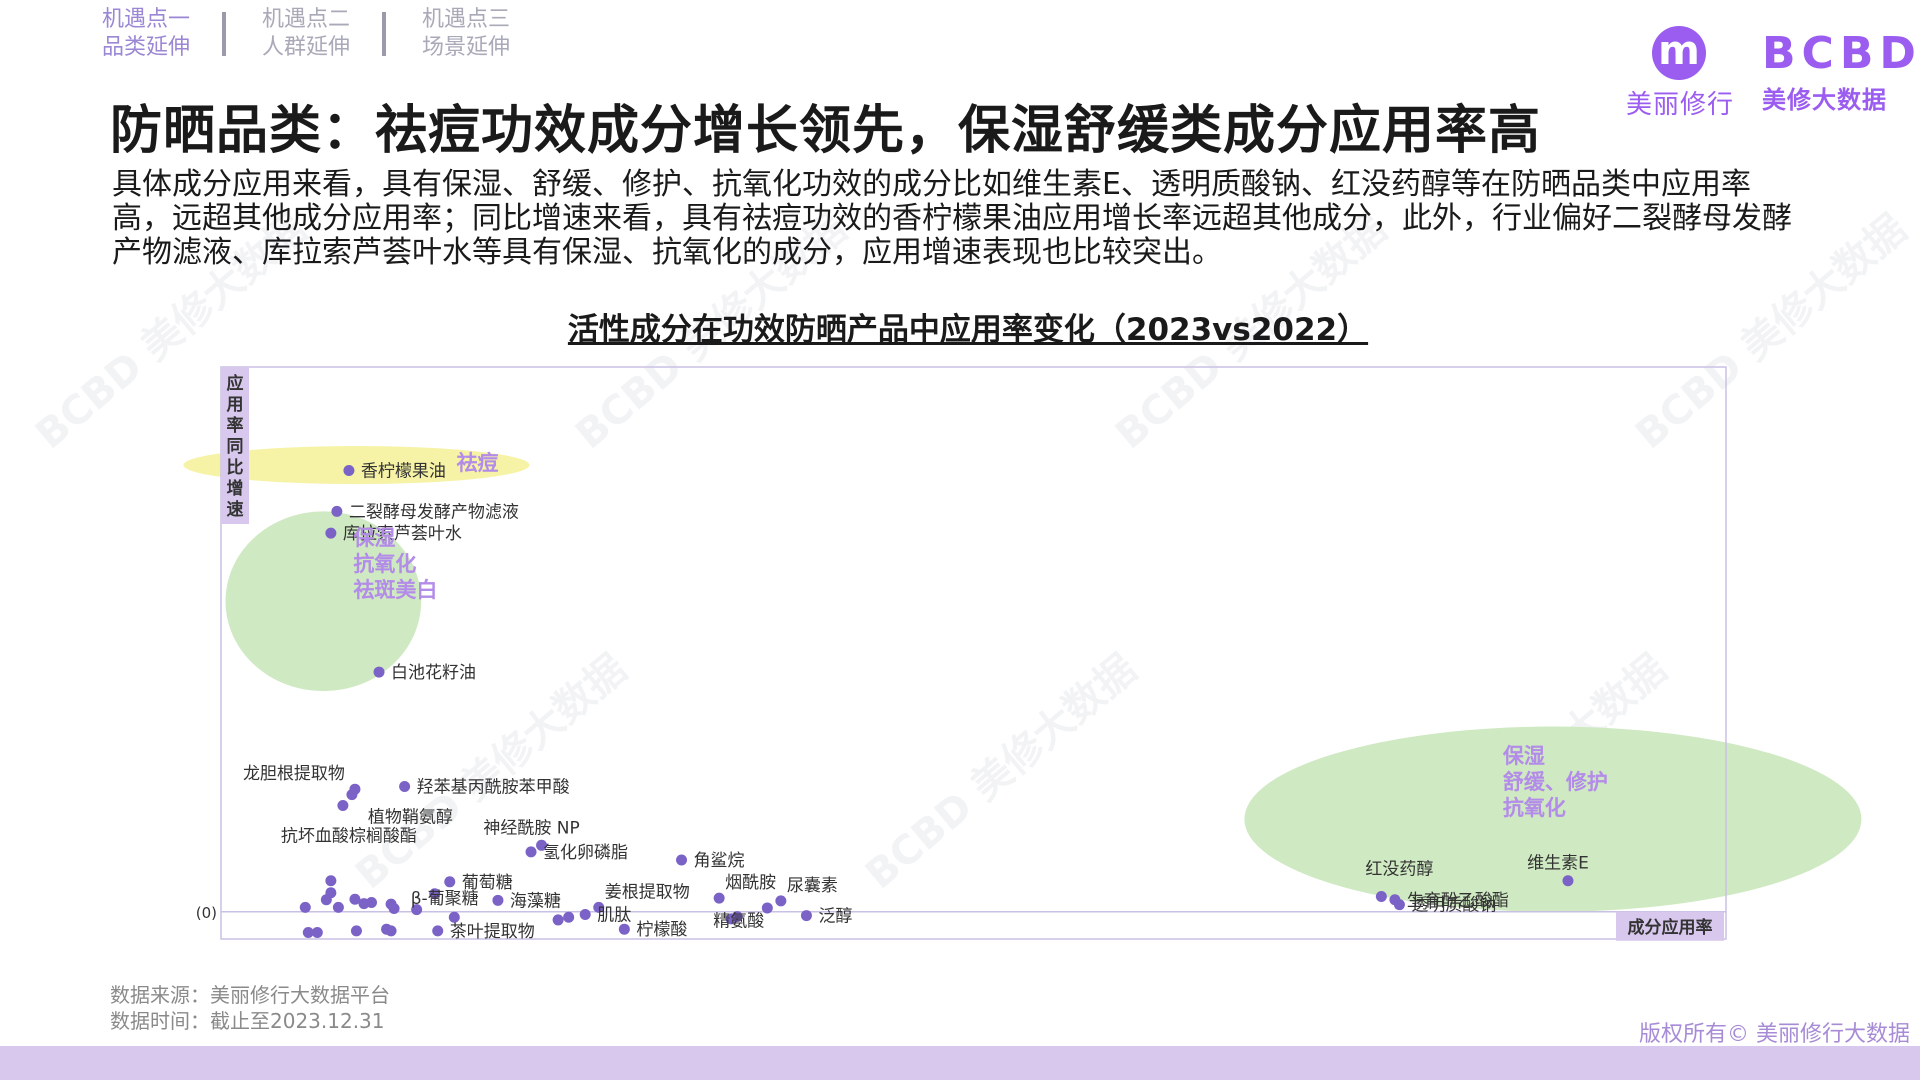 The image size is (1920, 1080). Describe the element at coordinates (250, 1008) in the screenshot. I see `footer-notes: 数据来源：美丽修行大数据平台 数据时间：截止至2023.12.31` at that location.